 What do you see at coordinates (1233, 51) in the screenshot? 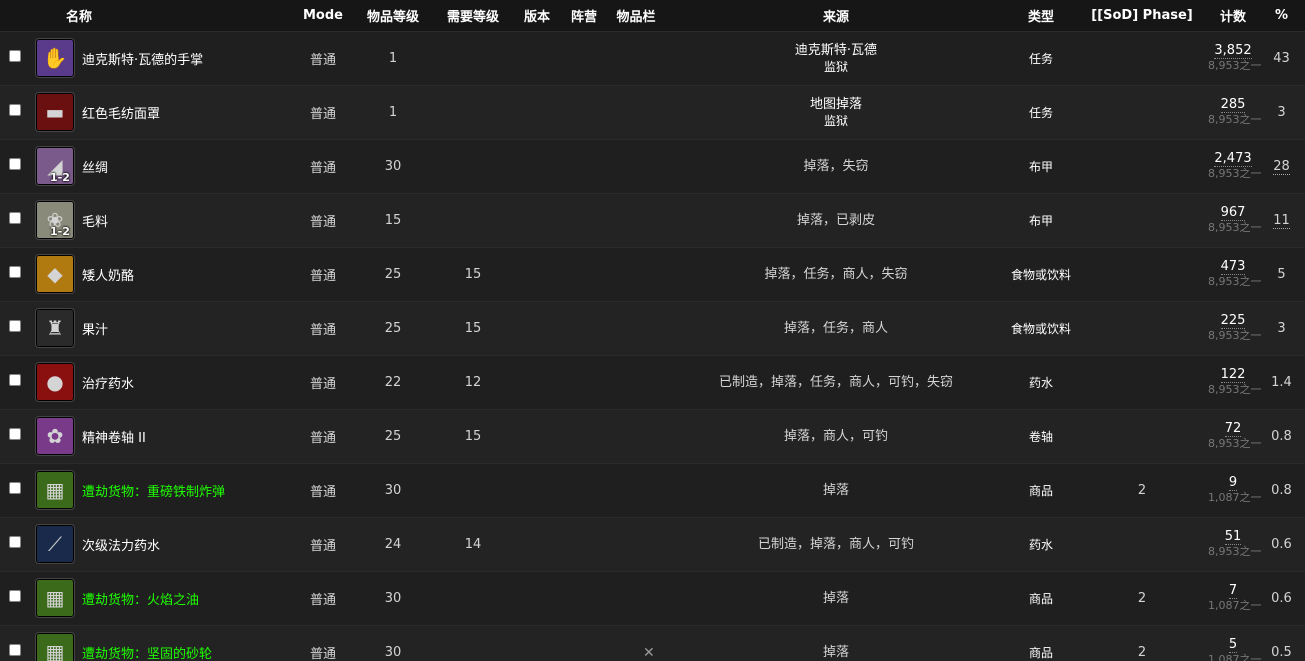
I see `count-value: 3,852` at bounding box center [1233, 51].